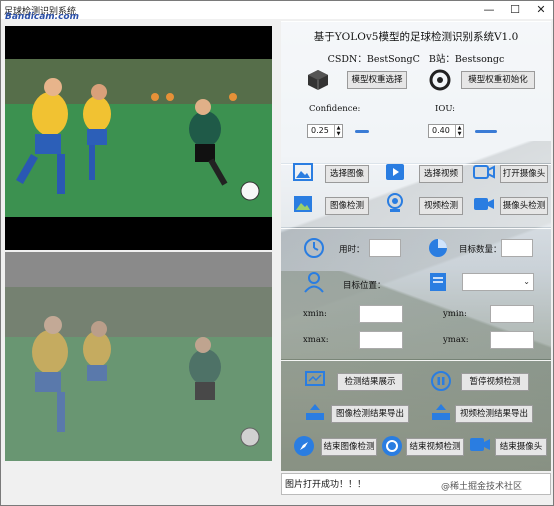 The height and width of the screenshot is (506, 554). What do you see at coordinates (521, 447) in the screenshot?
I see `close-camera-button: 结束摄像头` at bounding box center [521, 447].